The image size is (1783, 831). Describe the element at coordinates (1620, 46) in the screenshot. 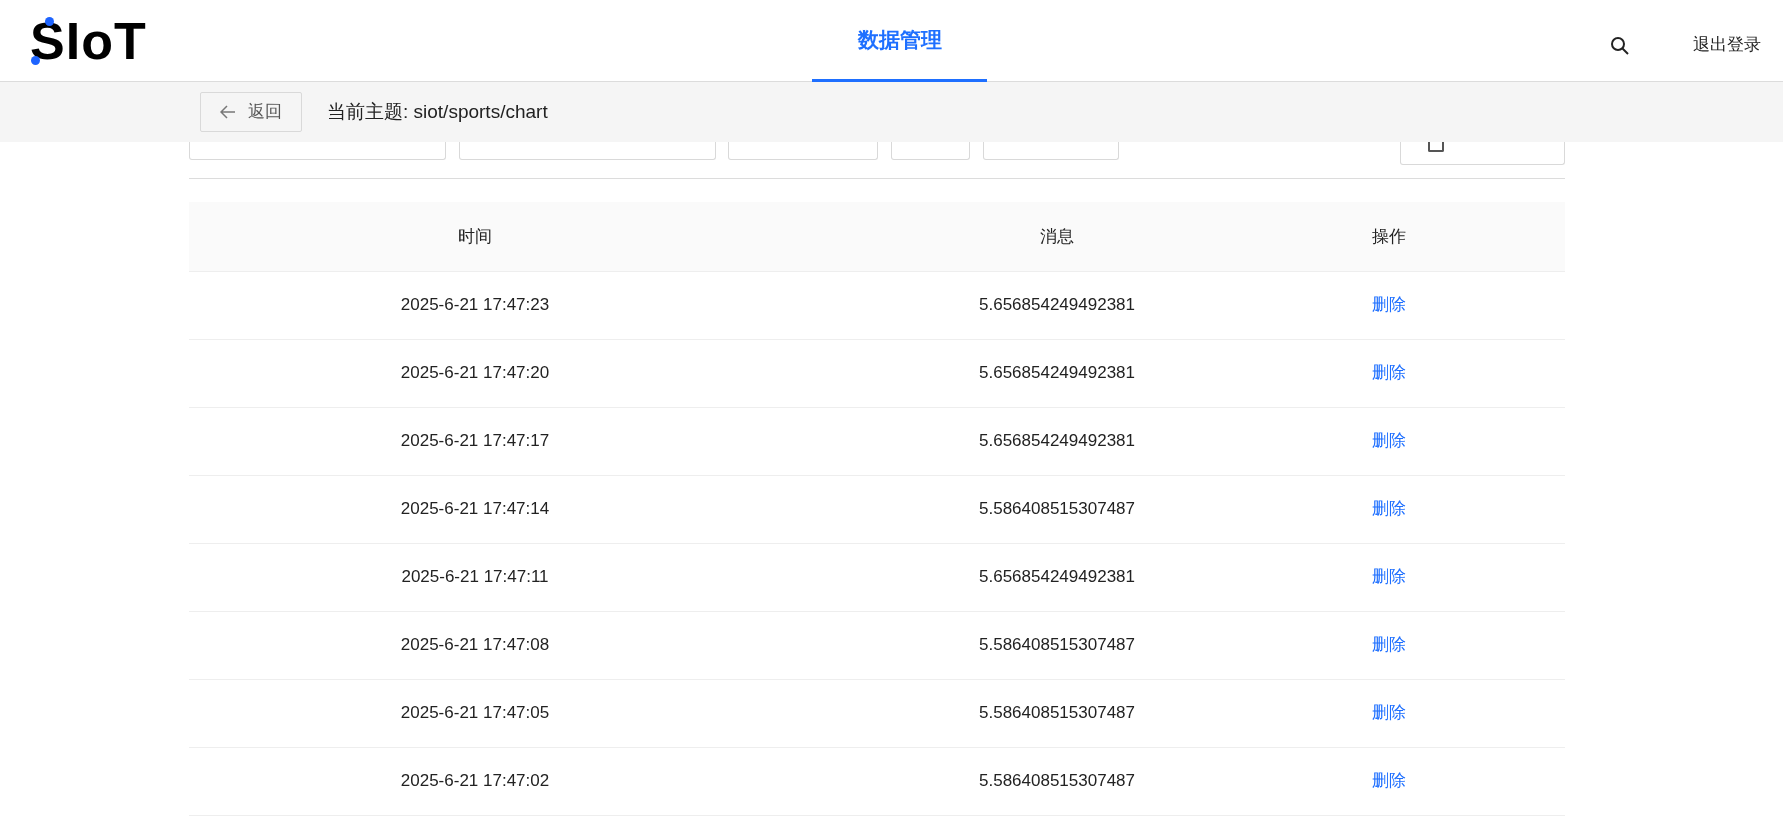

I see `search-icon` at that location.